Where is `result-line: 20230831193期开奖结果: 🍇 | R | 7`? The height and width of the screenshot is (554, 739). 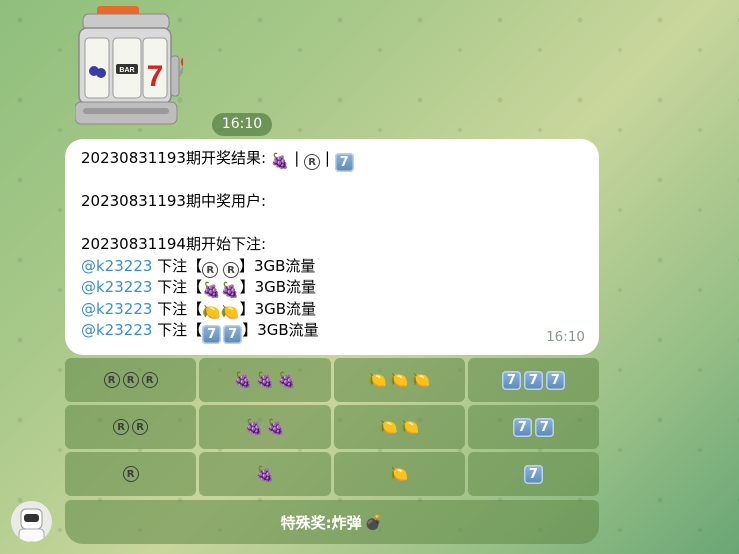 result-line: 20230831193期开奖结果: 🍇 | R | 7 is located at coordinates (332, 160).